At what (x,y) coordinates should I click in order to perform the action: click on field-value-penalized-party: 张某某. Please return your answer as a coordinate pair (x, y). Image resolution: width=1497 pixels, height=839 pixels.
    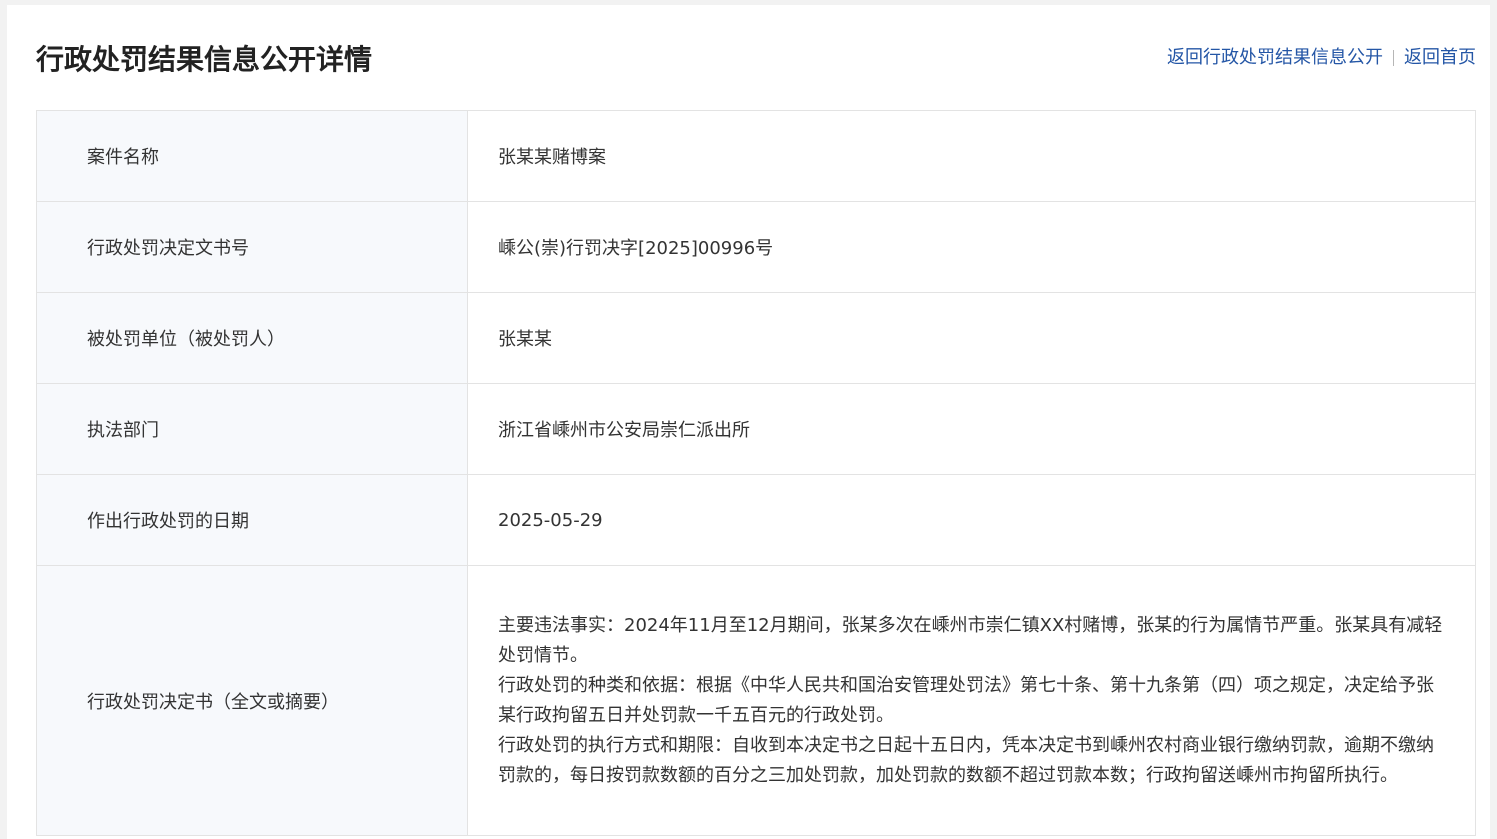
    Looking at the image, I should click on (971, 338).